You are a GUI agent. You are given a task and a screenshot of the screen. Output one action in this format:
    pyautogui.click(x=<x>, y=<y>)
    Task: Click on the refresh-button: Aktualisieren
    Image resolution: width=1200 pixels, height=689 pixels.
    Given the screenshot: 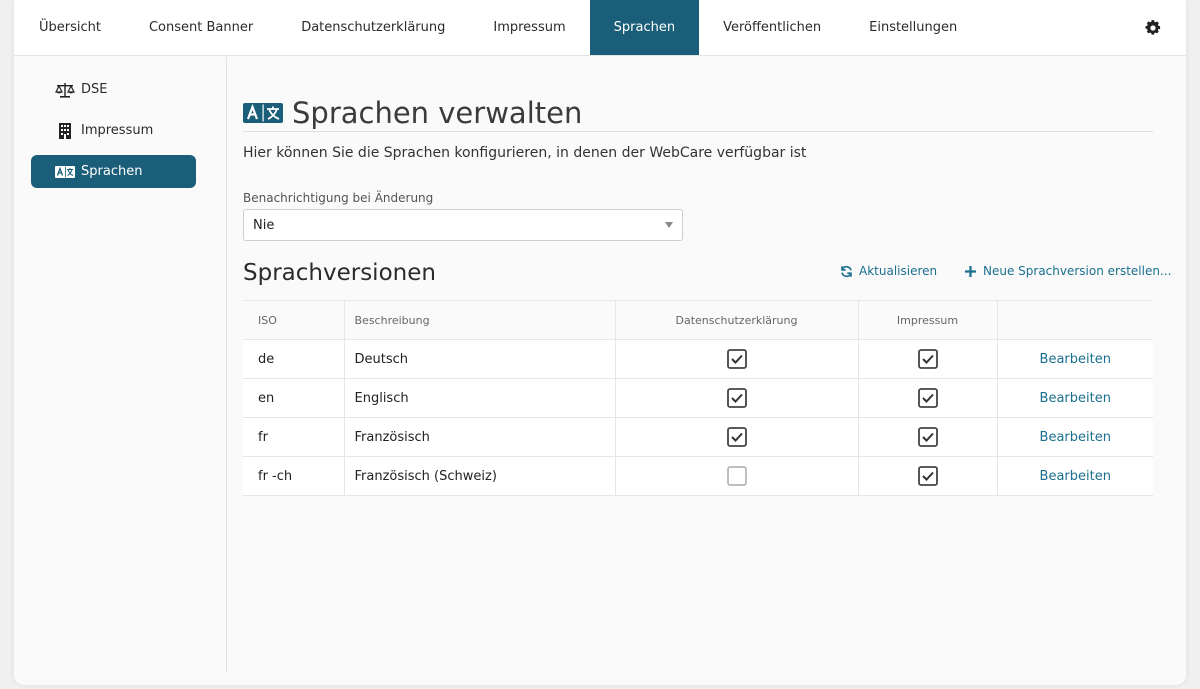 What is the action you would take?
    pyautogui.click(x=888, y=271)
    